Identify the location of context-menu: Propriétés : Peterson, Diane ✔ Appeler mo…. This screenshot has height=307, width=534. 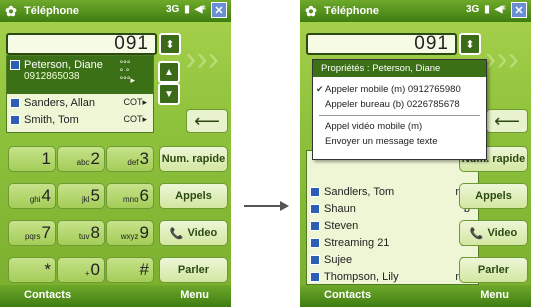
(399, 109).